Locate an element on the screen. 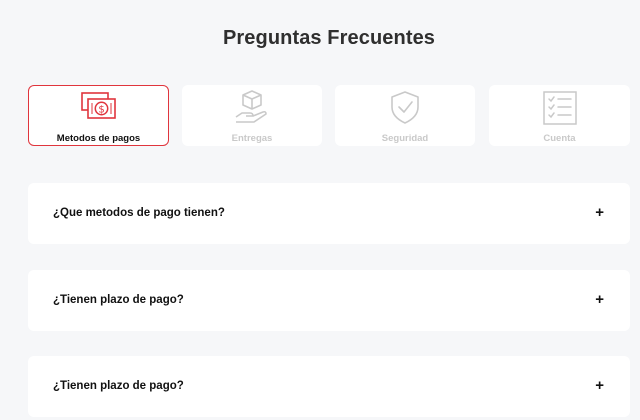 The height and width of the screenshot is (420, 640). tab-cuenta: Cuenta is located at coordinates (559, 115).